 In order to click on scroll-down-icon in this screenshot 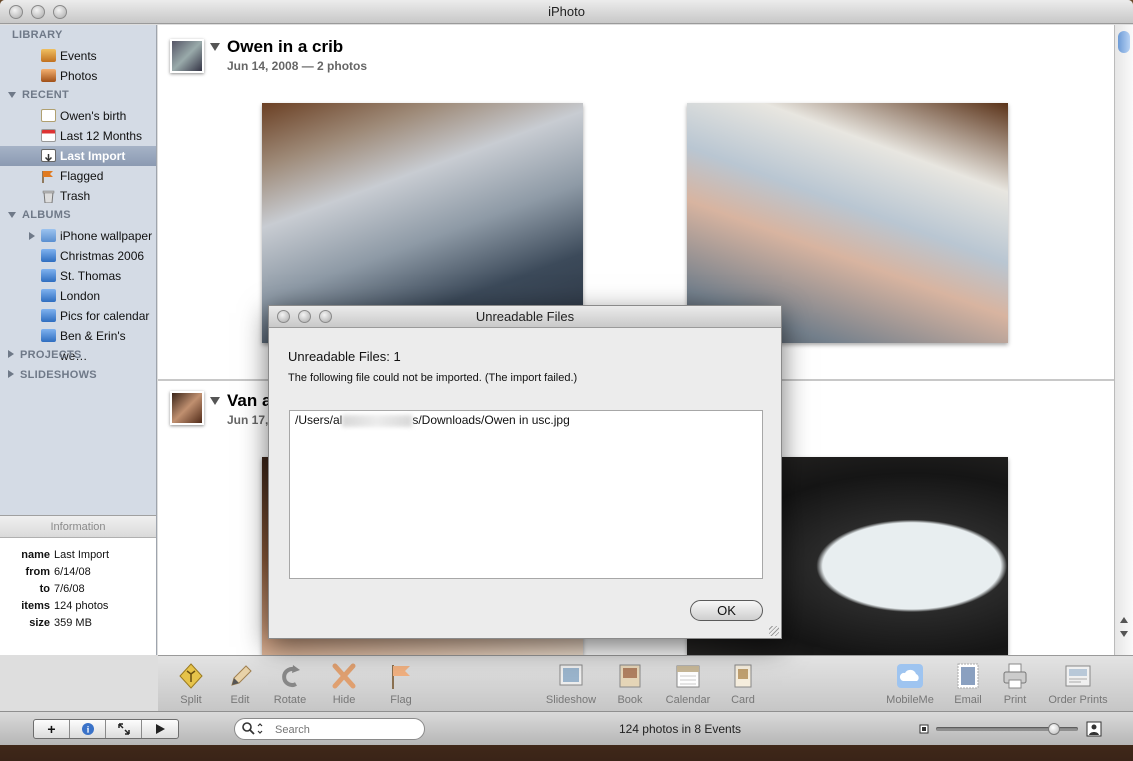, I will do `click(1124, 634)`.